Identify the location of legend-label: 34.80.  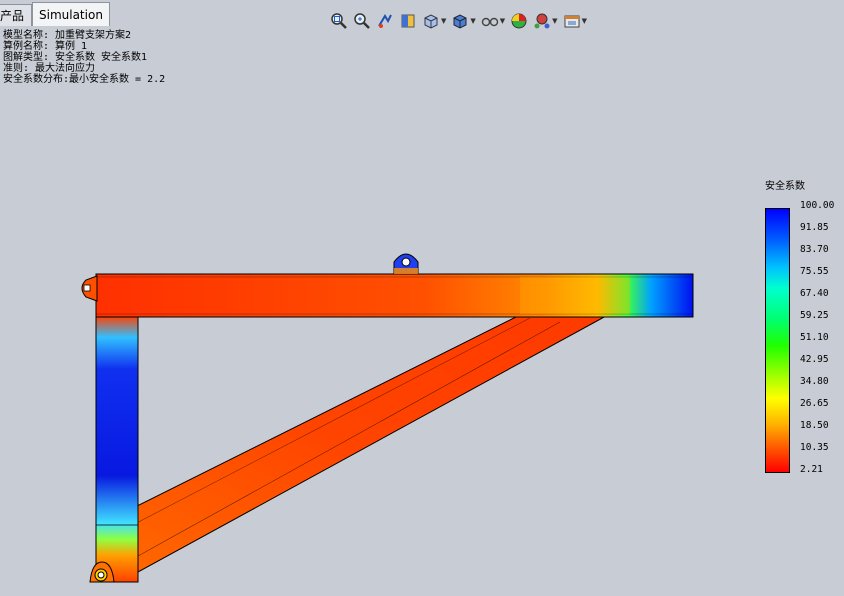
(814, 381).